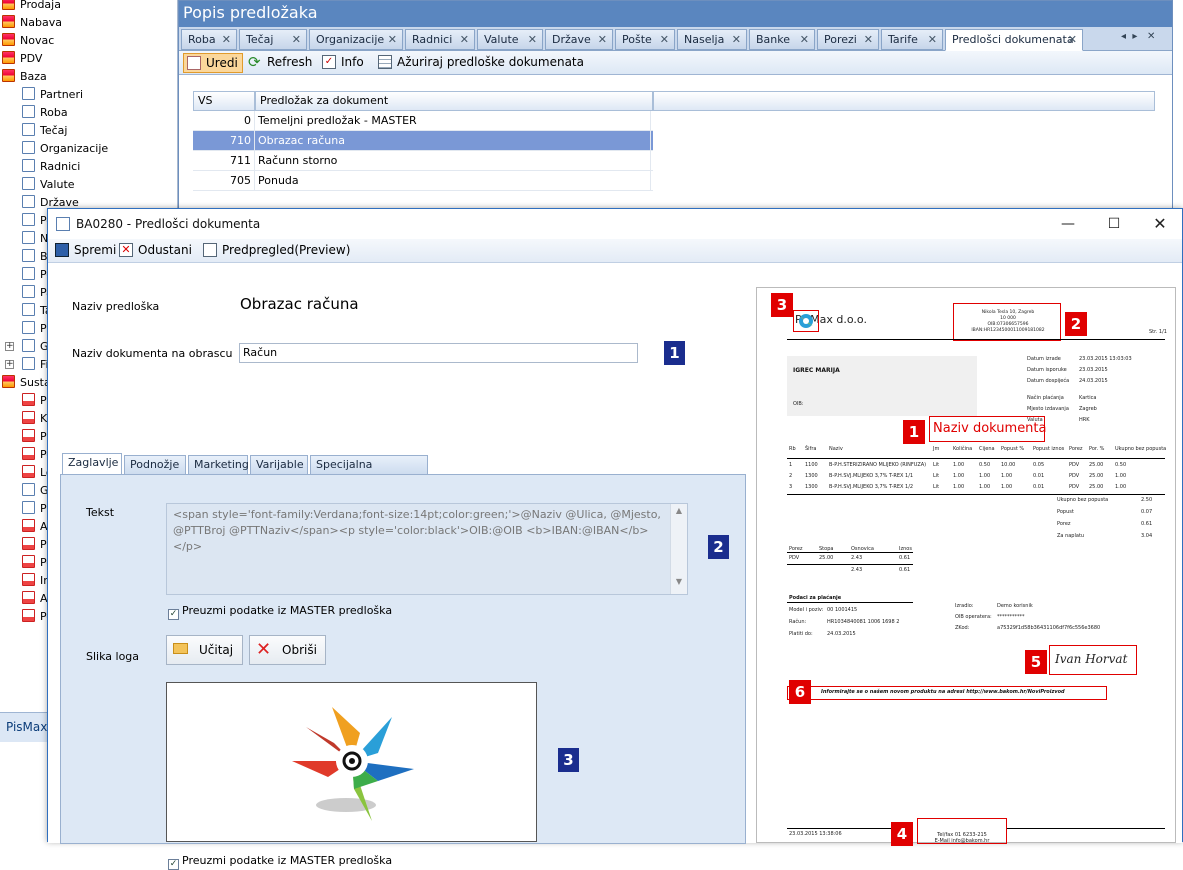 The width and height of the screenshot is (1183, 870). Describe the element at coordinates (369, 472) in the screenshot. I see `inner-tab-4: Specijalna prilagodba` at that location.